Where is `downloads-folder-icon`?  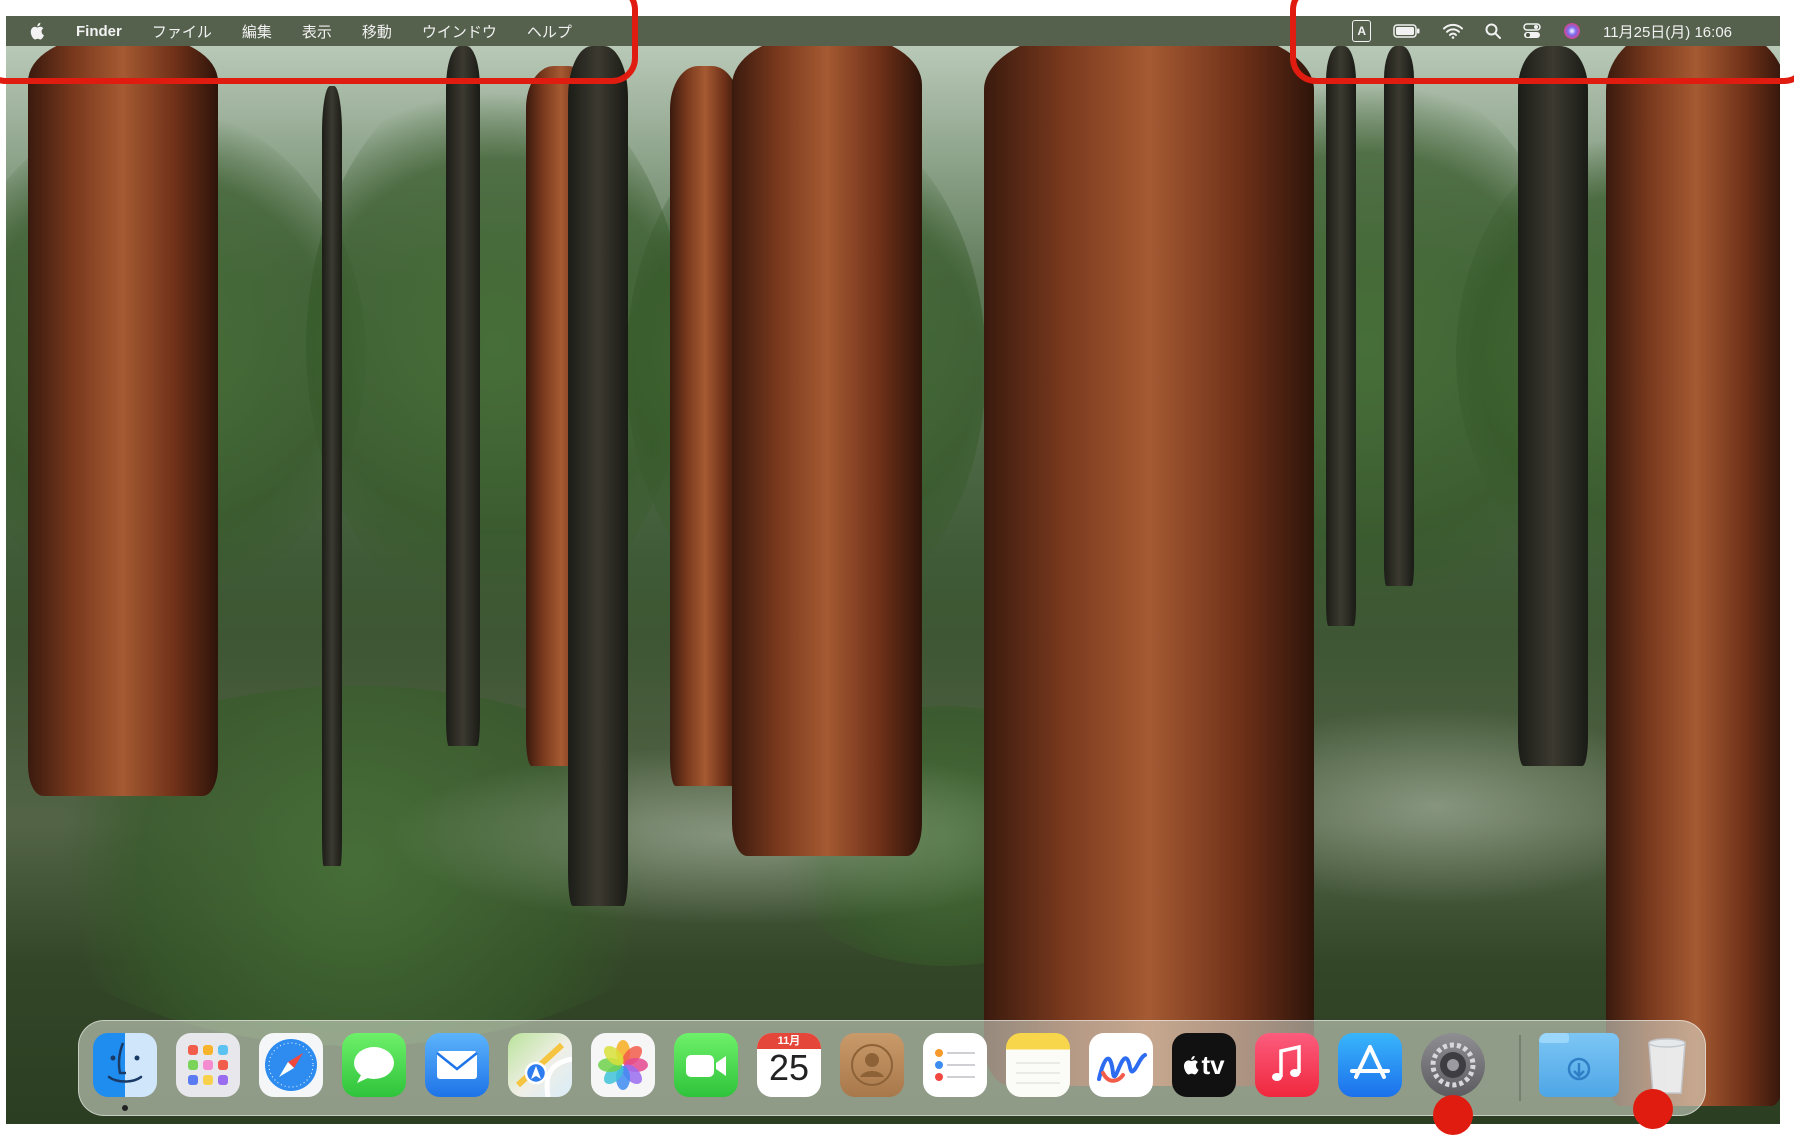 downloads-folder-icon is located at coordinates (1579, 1065).